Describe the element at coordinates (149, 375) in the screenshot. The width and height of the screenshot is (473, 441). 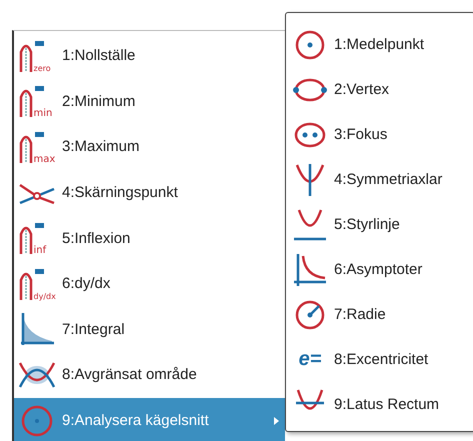
I see `menu-item: 8:Avgränsat område` at that location.